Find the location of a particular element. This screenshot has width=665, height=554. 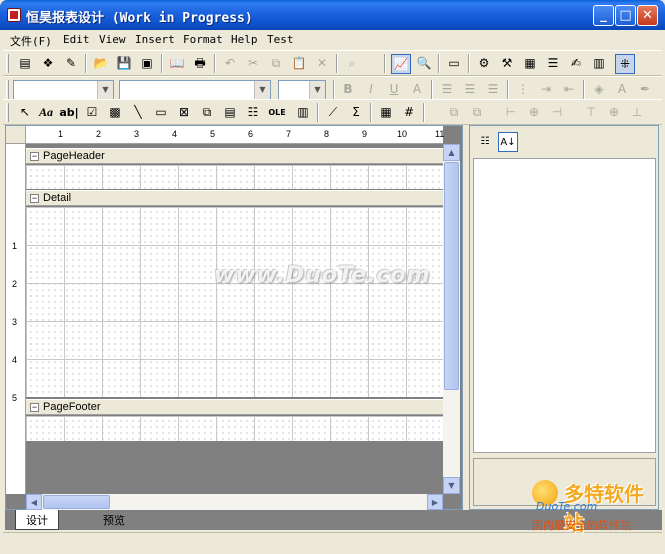

number-icon: # is located at coordinates (409, 113).